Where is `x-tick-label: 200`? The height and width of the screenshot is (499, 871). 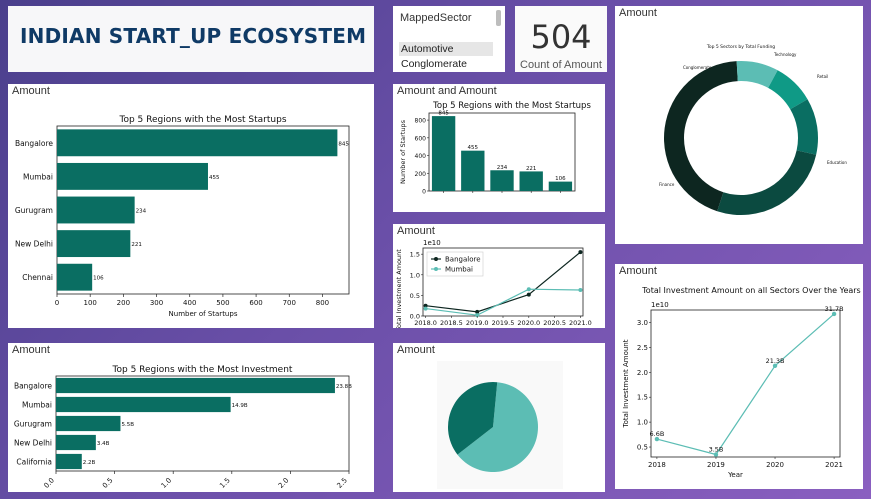
x-tick-label: 200 is located at coordinates (123, 303).